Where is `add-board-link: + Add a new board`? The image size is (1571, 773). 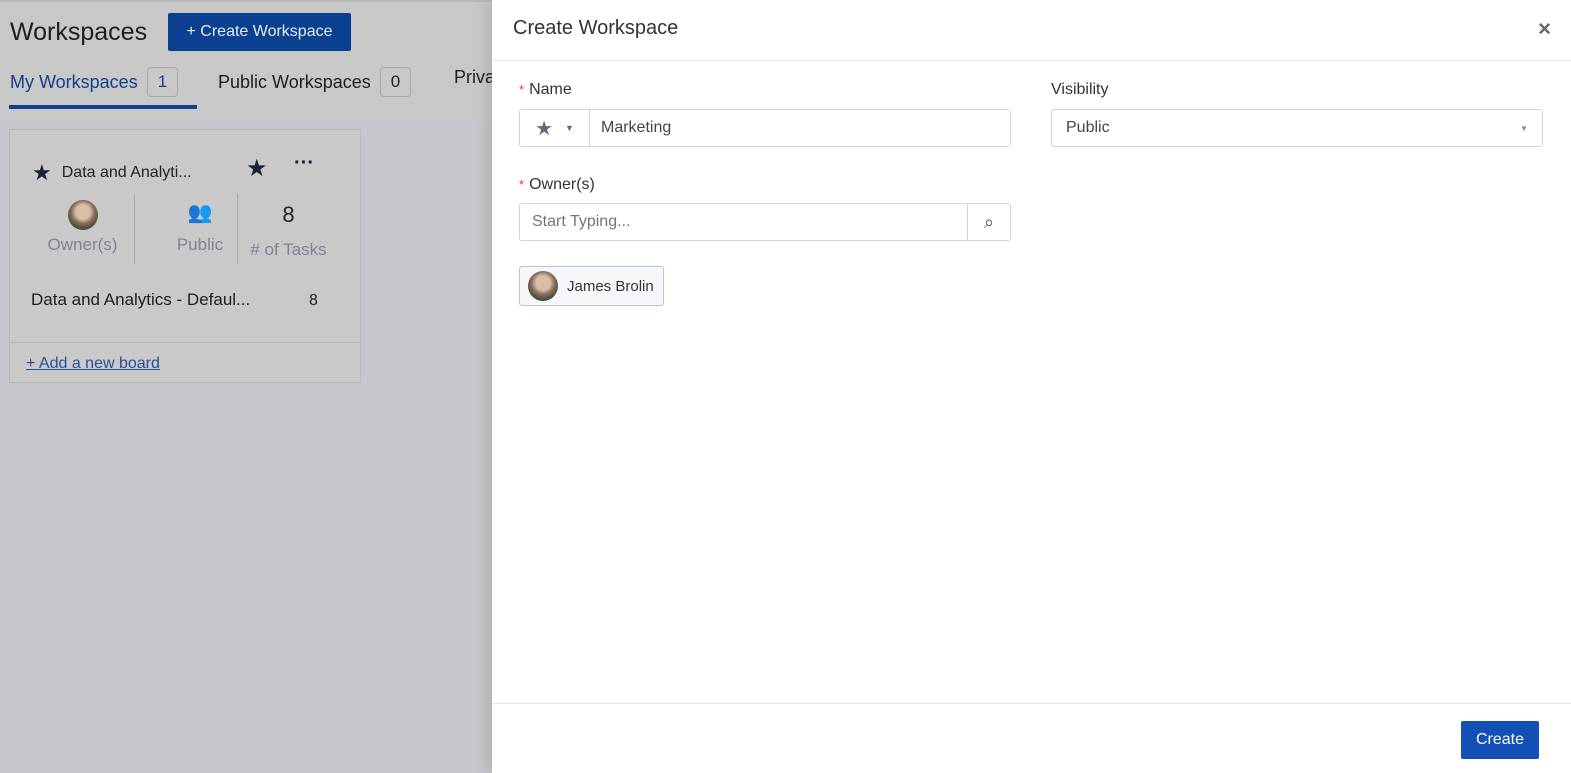
add-board-link: + Add a new board is located at coordinates (93, 364).